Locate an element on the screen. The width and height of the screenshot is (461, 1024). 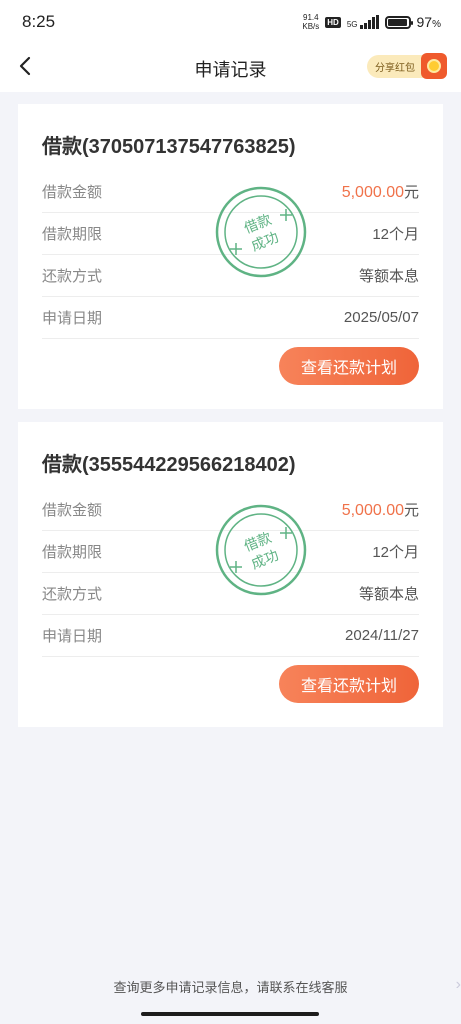
net-speed-unit: KB/s is located at coordinates (311, 26).